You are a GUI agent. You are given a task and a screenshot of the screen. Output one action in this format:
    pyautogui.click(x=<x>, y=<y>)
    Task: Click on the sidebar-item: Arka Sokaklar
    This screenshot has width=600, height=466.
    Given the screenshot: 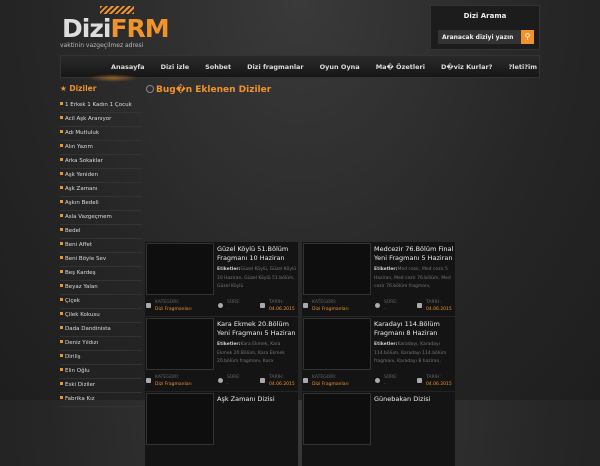 What is the action you would take?
    pyautogui.click(x=101, y=162)
    